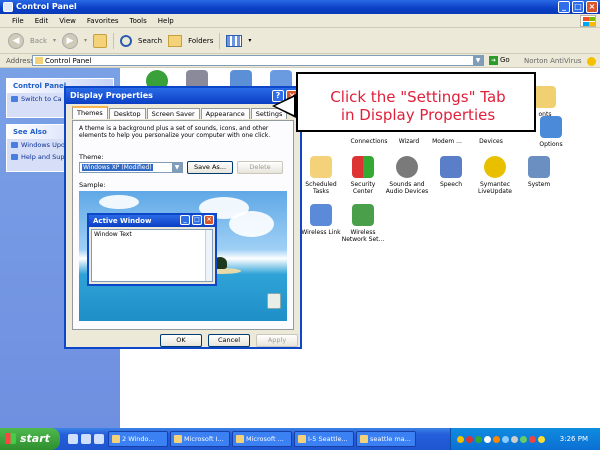  I want to click on theme-label: Theme:, so click(91, 157).